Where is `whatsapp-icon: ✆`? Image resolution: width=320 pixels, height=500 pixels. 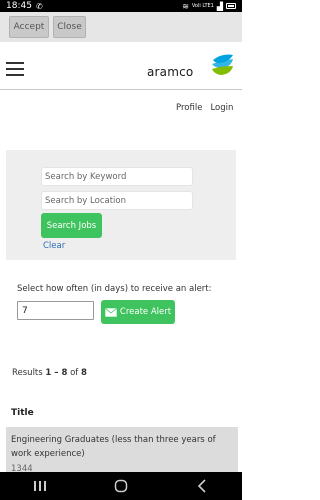 whatsapp-icon: ✆ is located at coordinates (39, 6).